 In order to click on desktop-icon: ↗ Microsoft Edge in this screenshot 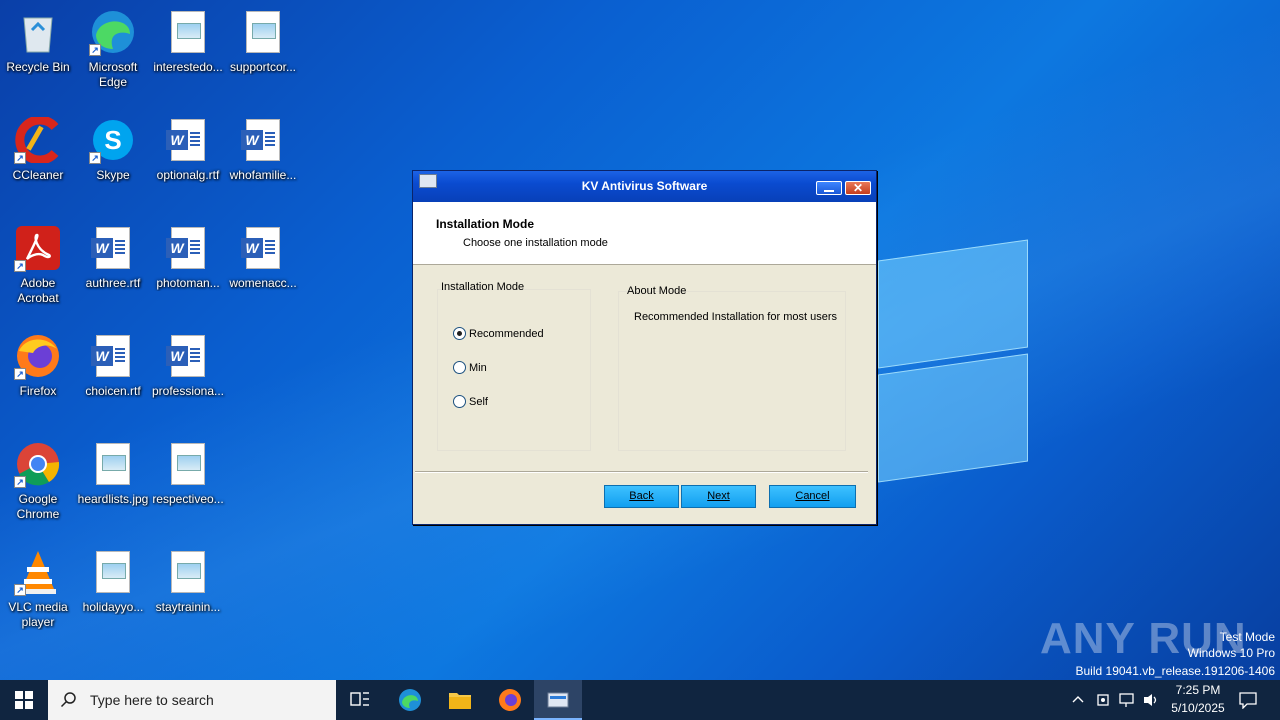, I will do `click(113, 49)`.